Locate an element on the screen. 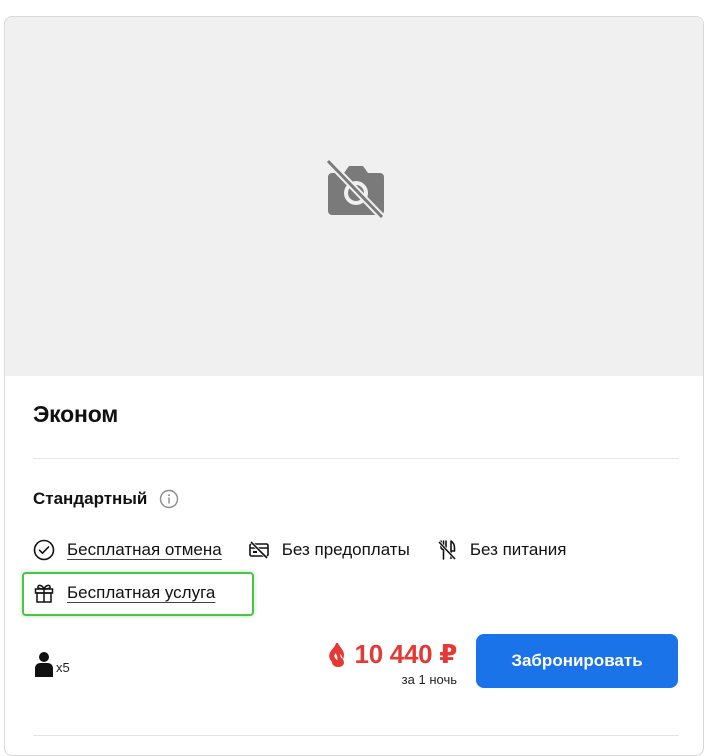  person-icon is located at coordinates (44, 664).